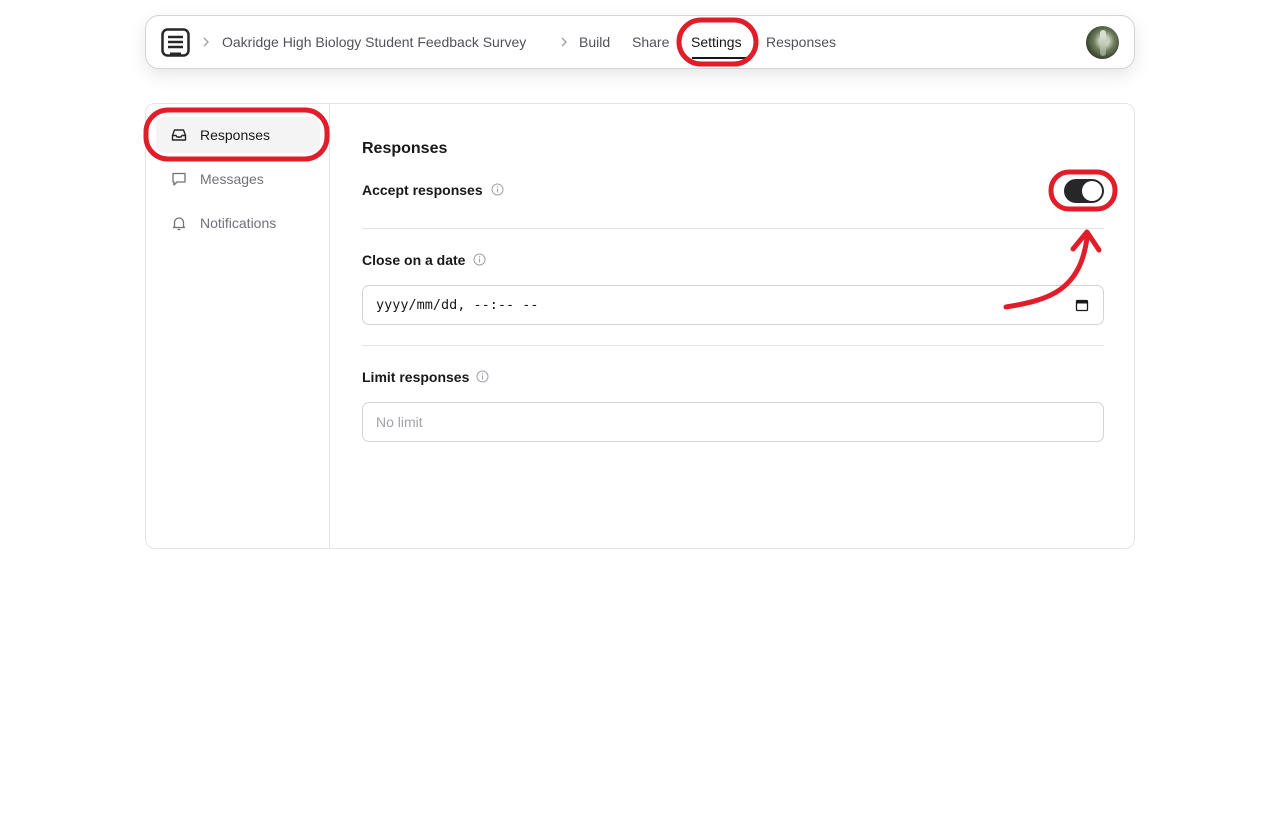 This screenshot has height=820, width=1280. What do you see at coordinates (650, 42) in the screenshot?
I see `nav-share: Share` at bounding box center [650, 42].